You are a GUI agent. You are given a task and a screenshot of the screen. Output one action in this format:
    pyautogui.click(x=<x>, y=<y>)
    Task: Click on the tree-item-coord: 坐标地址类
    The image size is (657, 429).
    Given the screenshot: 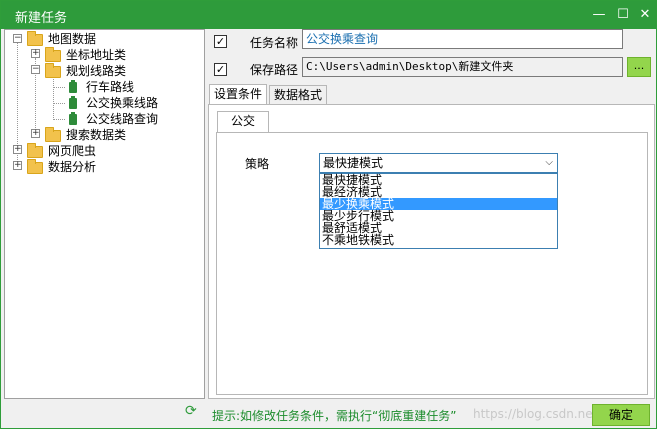 What is the action you would take?
    pyautogui.click(x=96, y=55)
    